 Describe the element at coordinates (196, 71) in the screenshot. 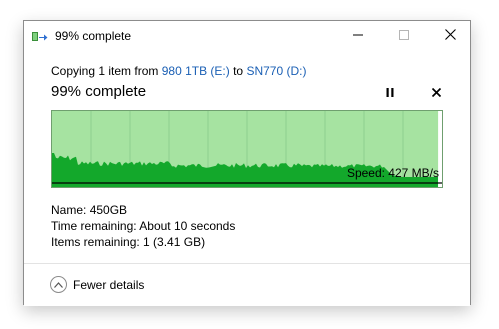

I see `source-drive-link: 980 1TB (E:)` at that location.